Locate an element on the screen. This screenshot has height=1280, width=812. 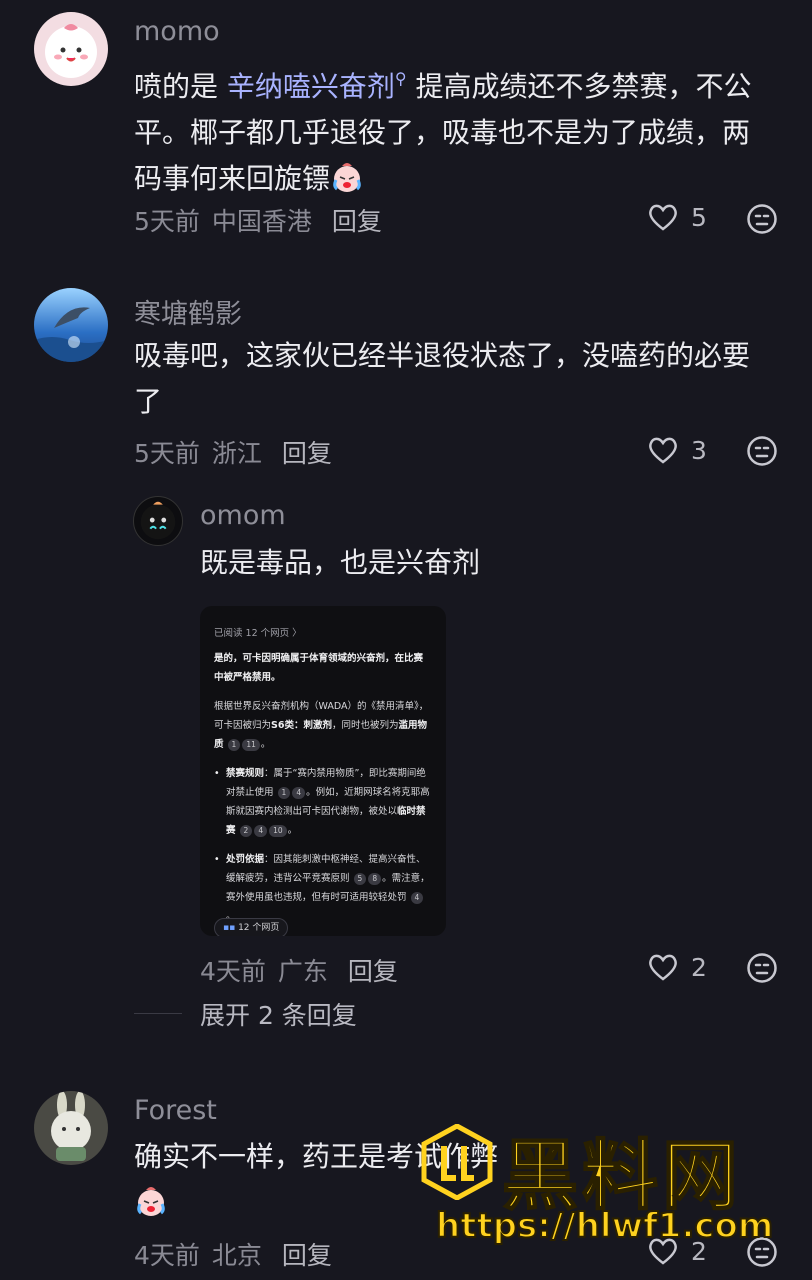
location: 浙江 is located at coordinates (236, 453).